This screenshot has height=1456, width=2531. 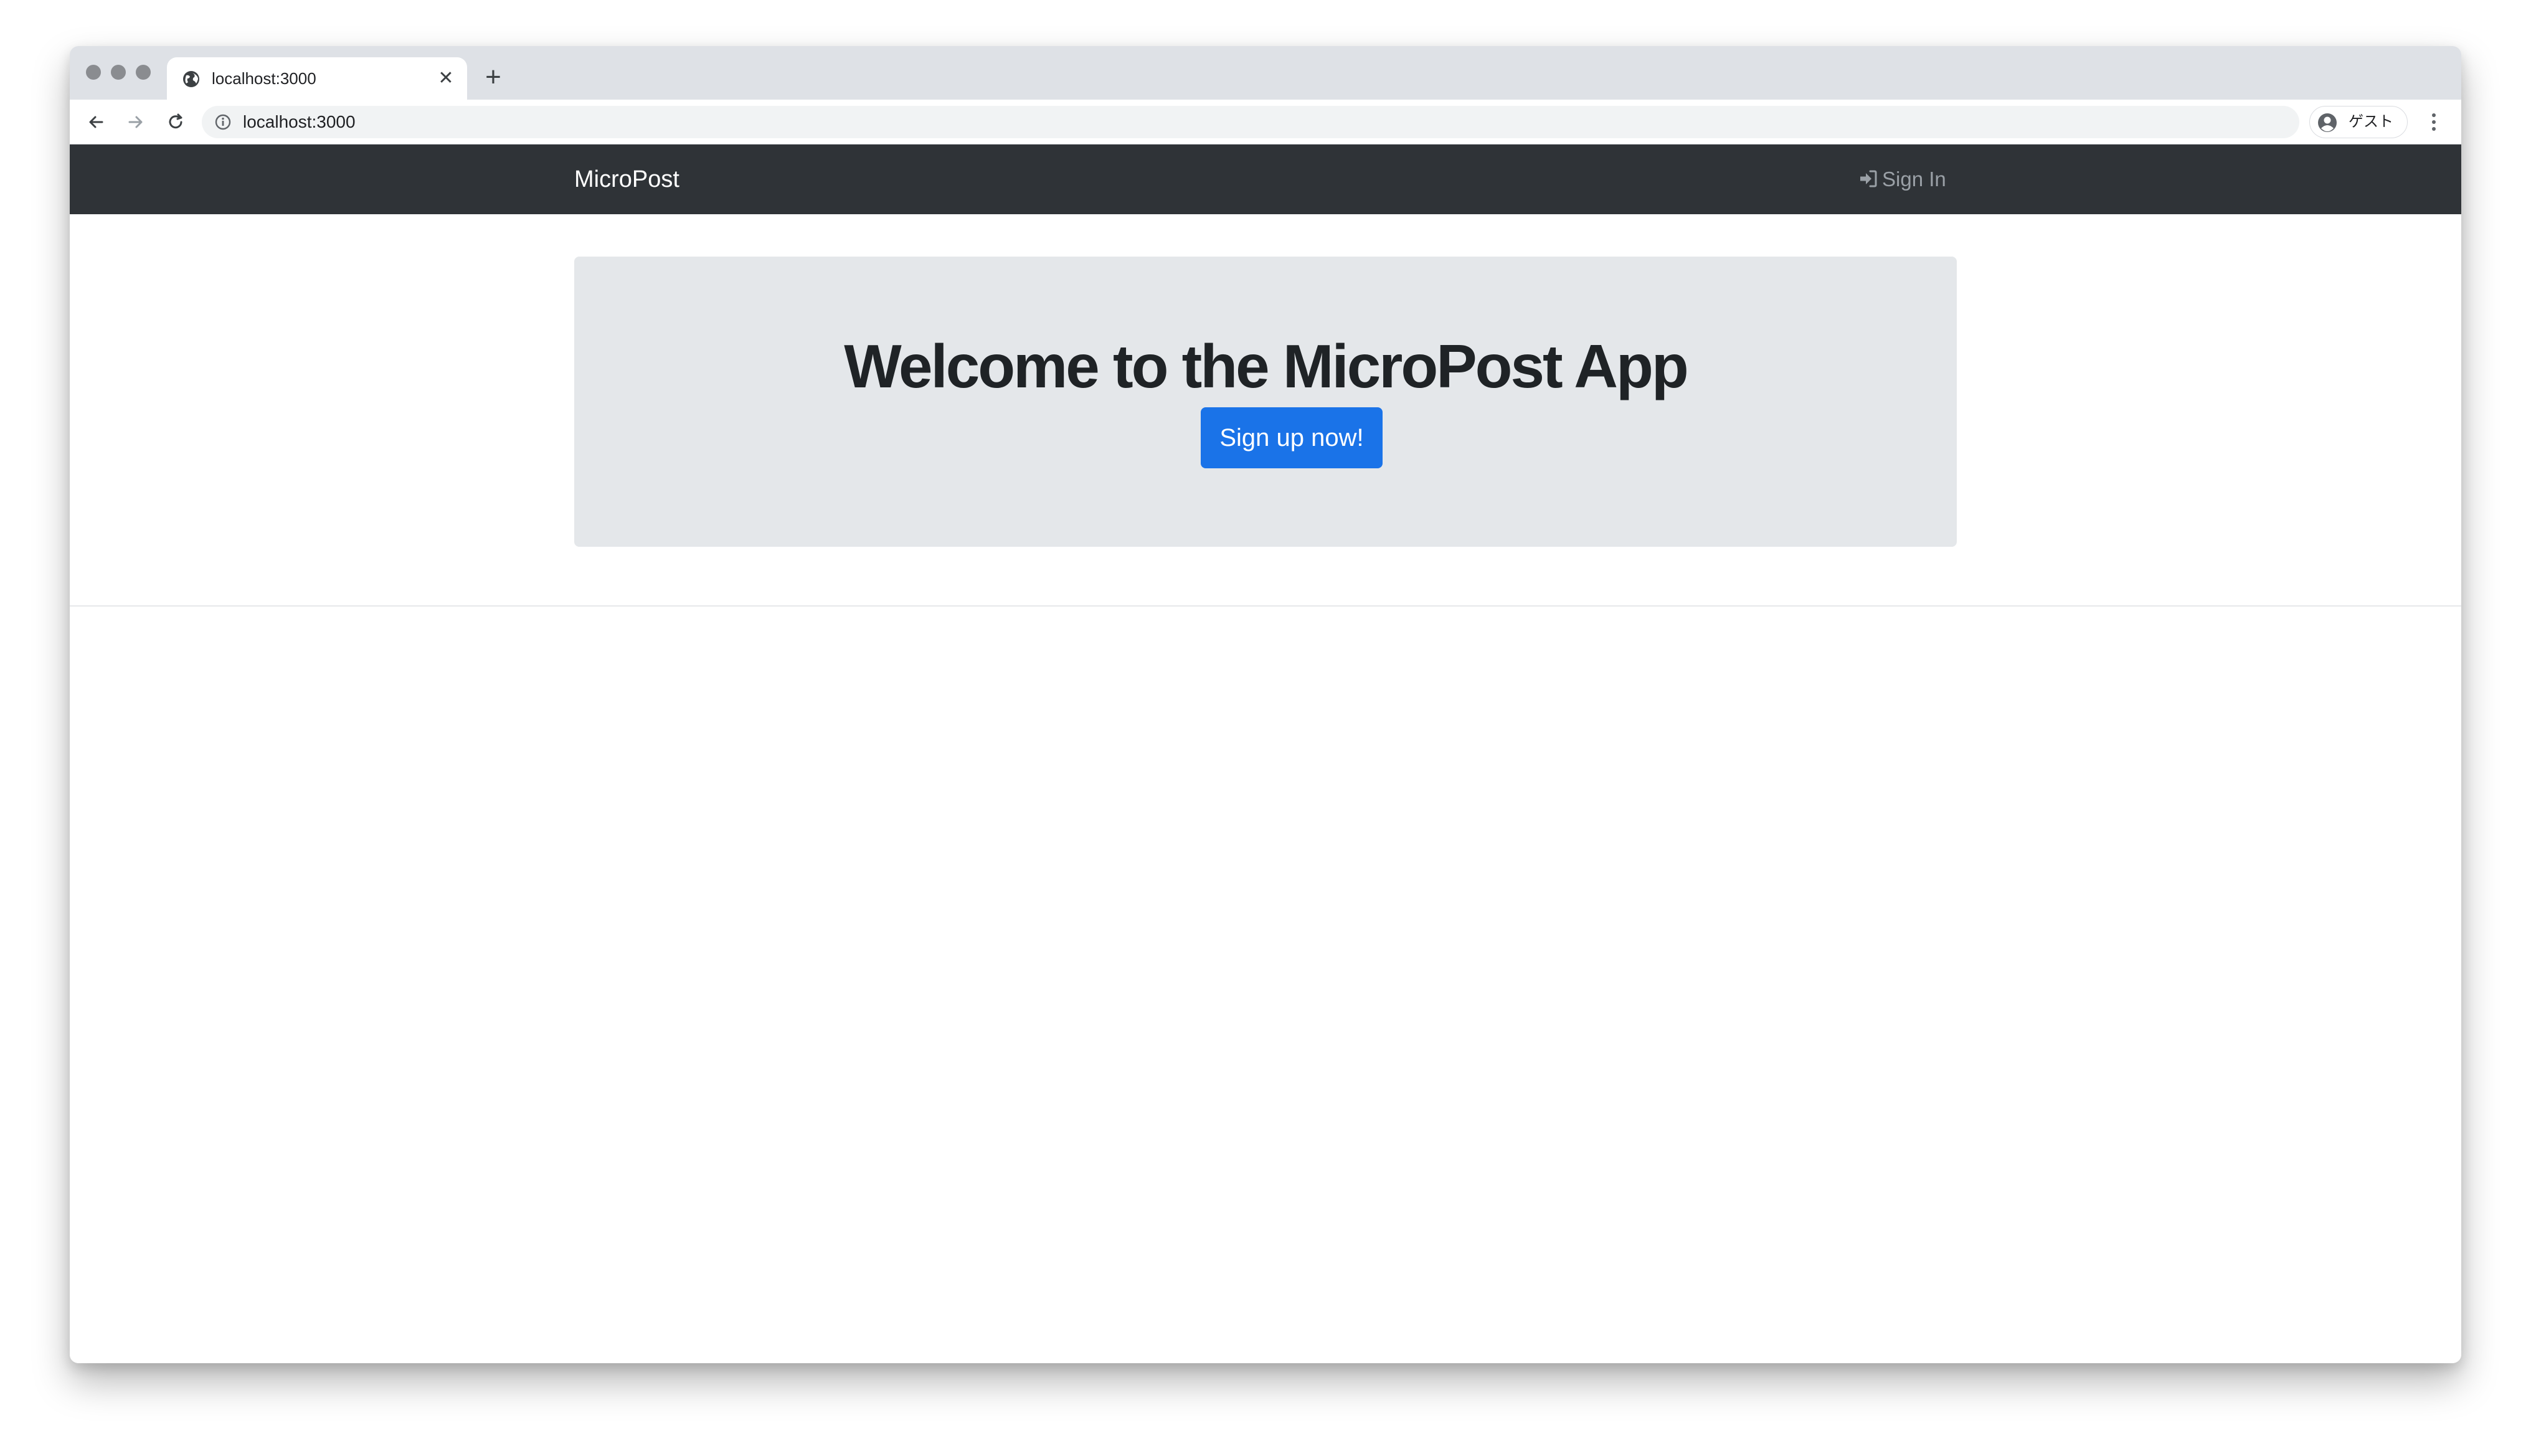 What do you see at coordinates (176, 122) in the screenshot?
I see `reload-icon` at bounding box center [176, 122].